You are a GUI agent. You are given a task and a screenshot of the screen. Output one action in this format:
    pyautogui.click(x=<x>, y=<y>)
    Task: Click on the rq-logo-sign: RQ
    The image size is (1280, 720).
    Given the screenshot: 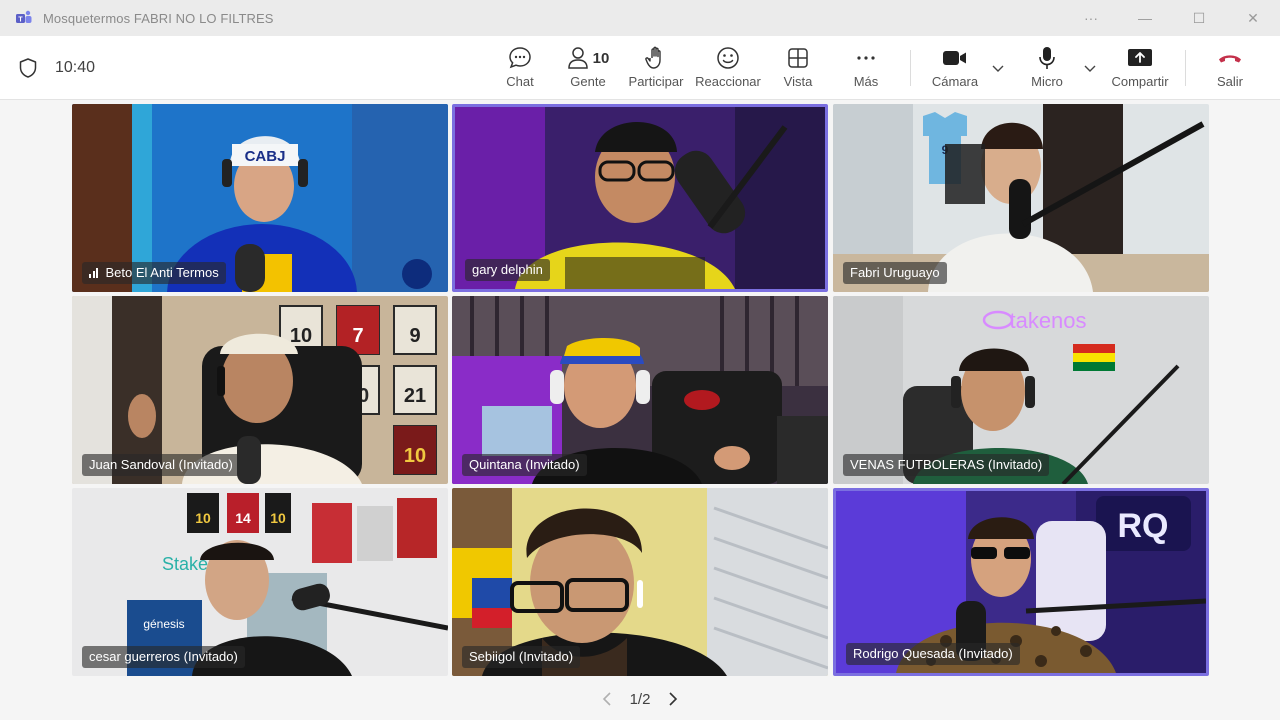 What is the action you would take?
    pyautogui.click(x=1143, y=526)
    